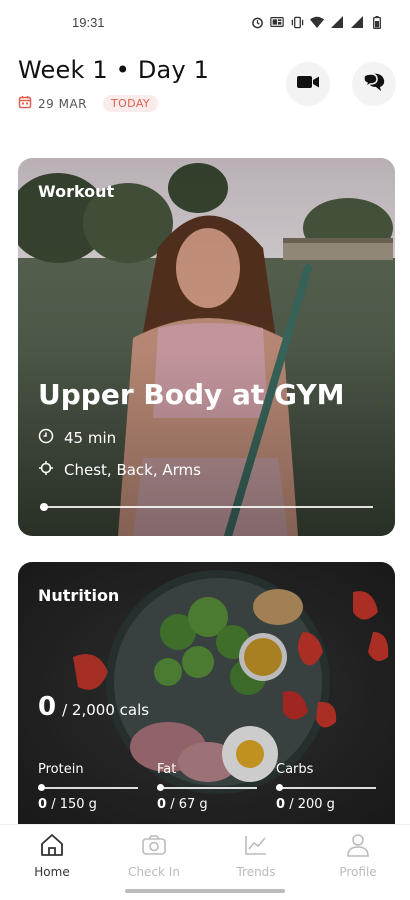 The image size is (410, 900). I want to click on target-icon, so click(46, 470).